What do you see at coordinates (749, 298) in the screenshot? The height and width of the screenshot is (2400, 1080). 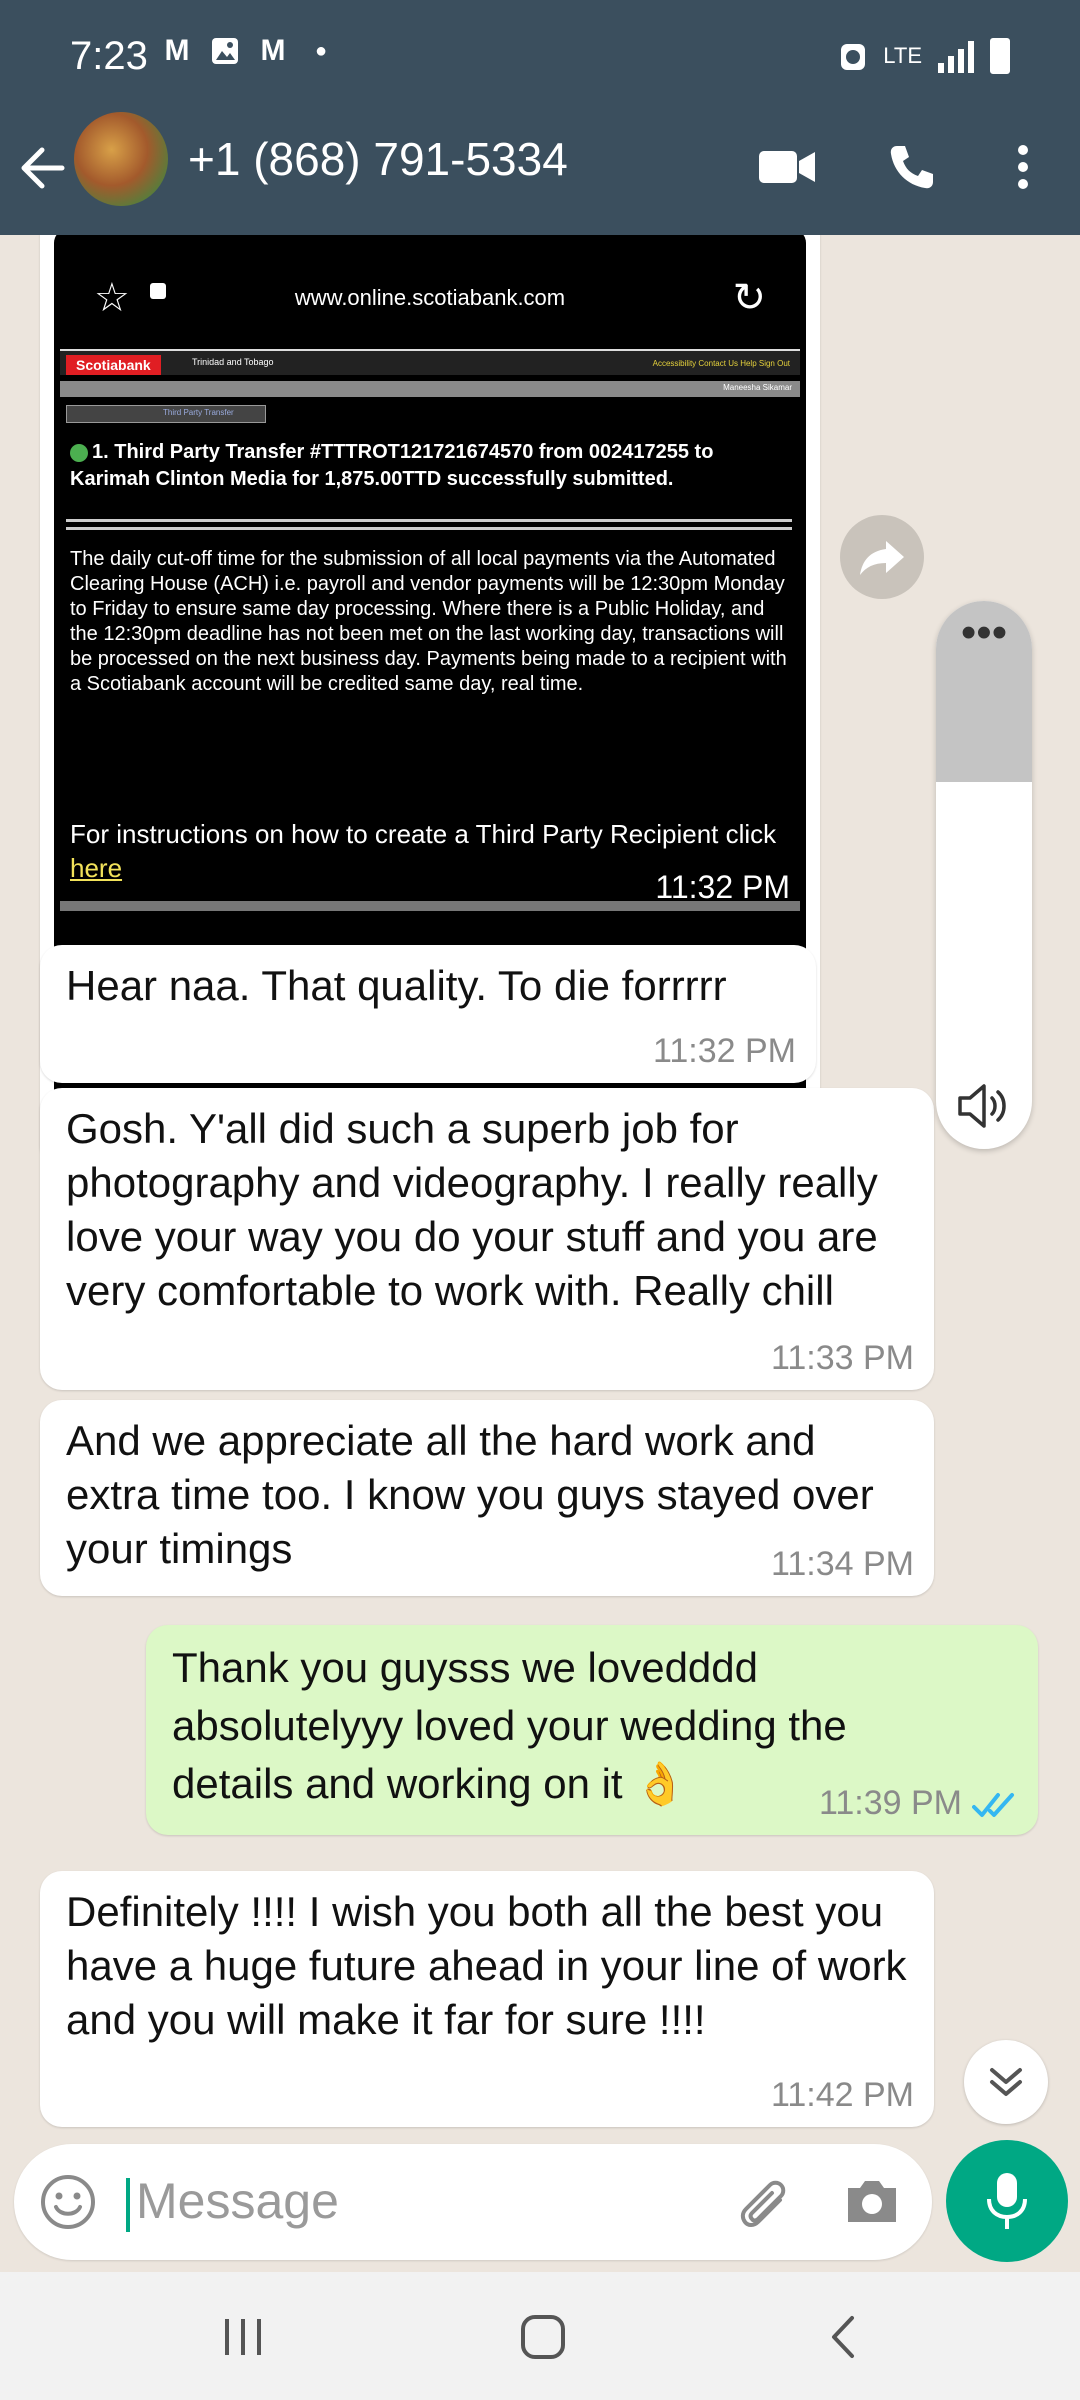 I see `reload-icon: ↻` at bounding box center [749, 298].